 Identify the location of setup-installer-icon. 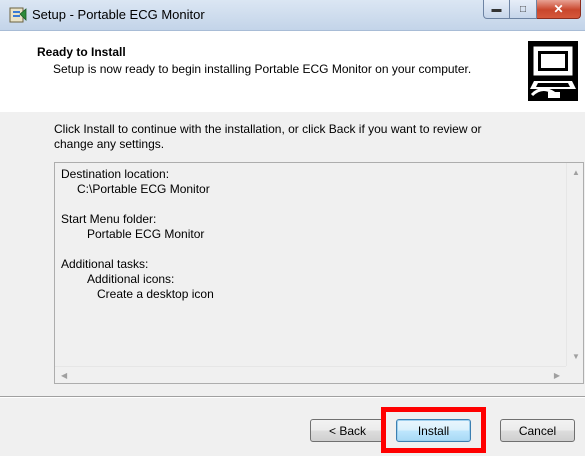
(18, 15).